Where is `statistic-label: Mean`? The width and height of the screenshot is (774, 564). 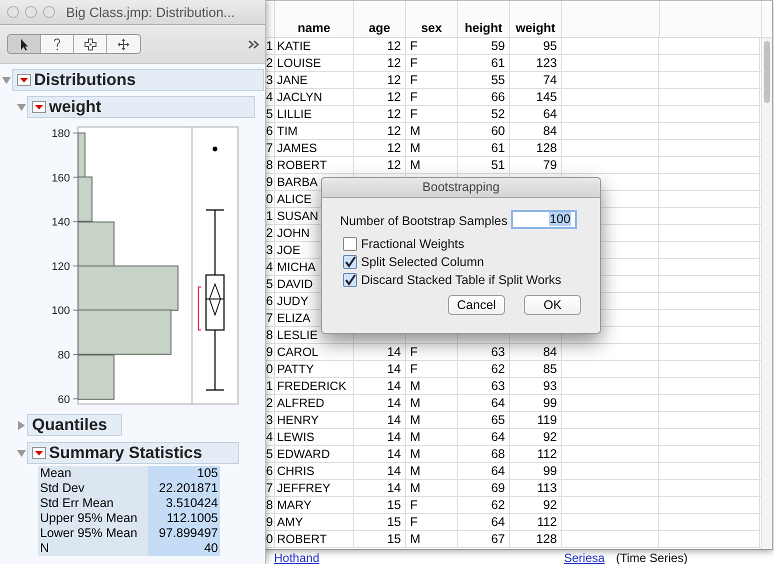
statistic-label: Mean is located at coordinates (93, 473).